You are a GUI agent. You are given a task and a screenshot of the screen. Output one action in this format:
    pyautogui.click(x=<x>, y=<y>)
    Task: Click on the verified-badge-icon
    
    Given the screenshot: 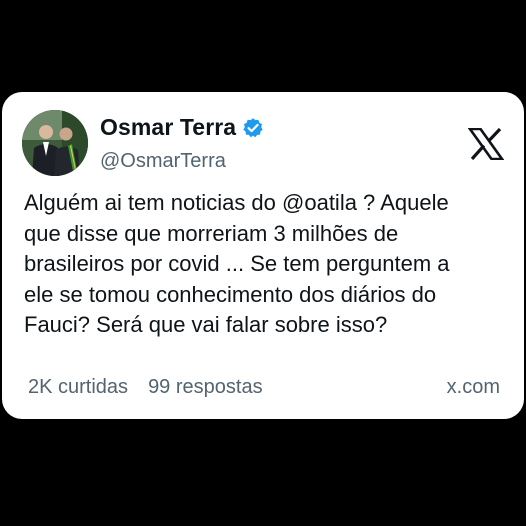 What is the action you would take?
    pyautogui.click(x=253, y=128)
    